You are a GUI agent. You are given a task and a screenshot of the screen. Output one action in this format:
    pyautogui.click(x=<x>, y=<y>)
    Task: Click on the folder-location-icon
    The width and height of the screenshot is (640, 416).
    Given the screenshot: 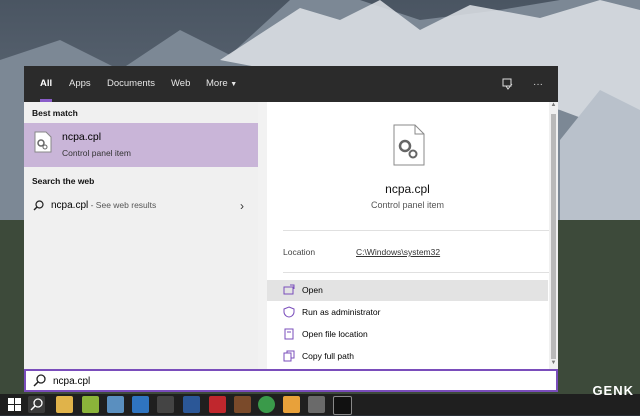 What is the action you would take?
    pyautogui.click(x=289, y=334)
    